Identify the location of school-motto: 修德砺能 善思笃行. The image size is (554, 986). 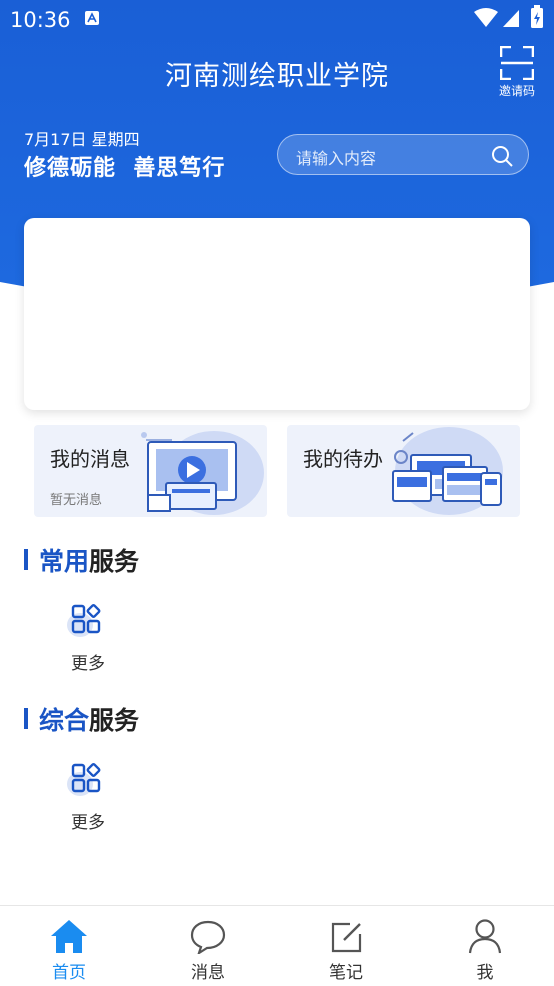
(125, 168).